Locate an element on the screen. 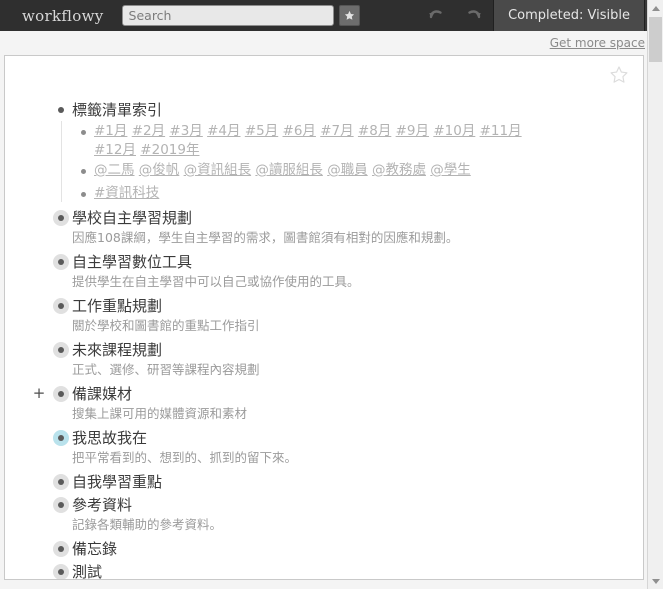 The image size is (663, 589). outline-item: 我思故我在 把平常看到的、想到的、抓到的留下來。 is located at coordinates (346, 448).